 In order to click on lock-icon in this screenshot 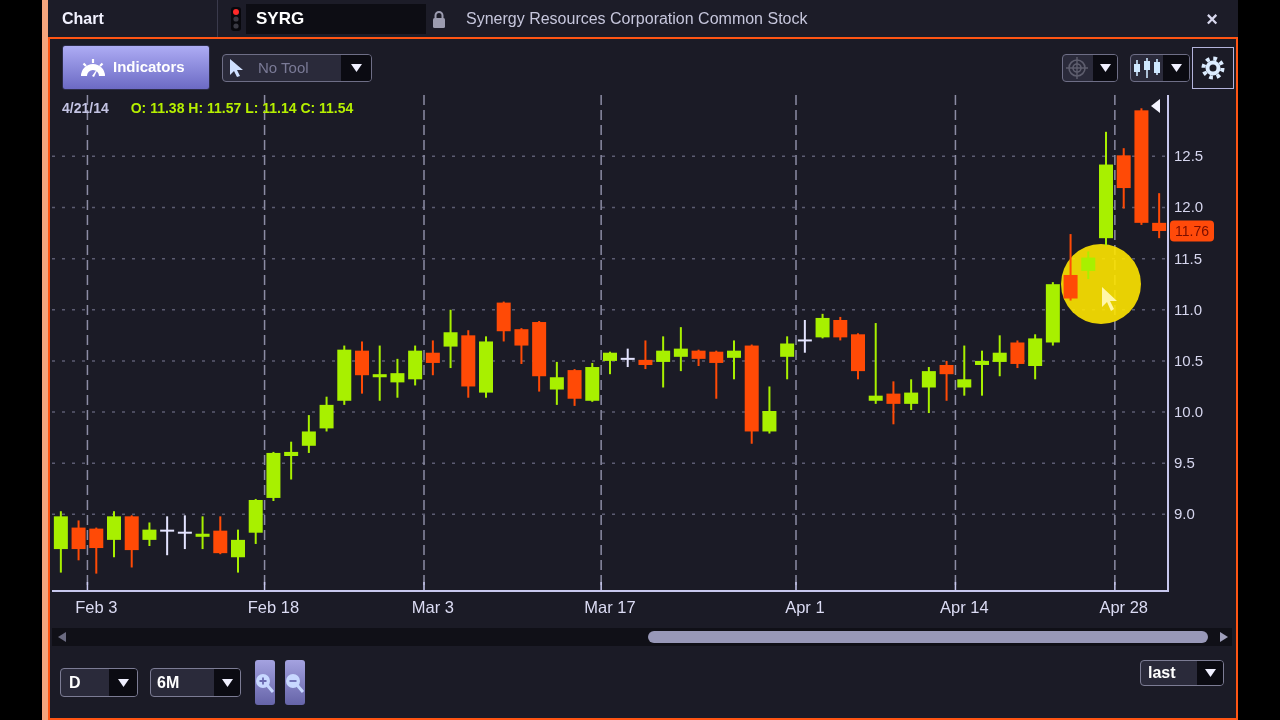, I will do `click(439, 18)`.